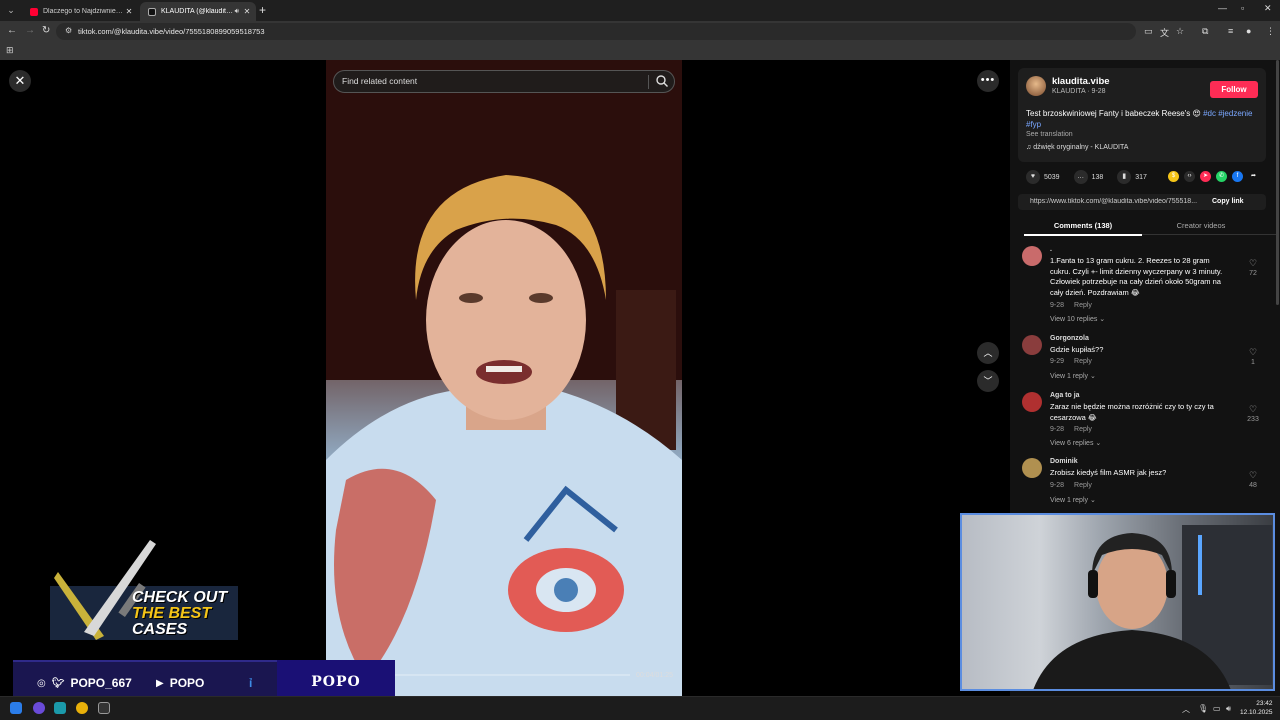 The height and width of the screenshot is (720, 1280). What do you see at coordinates (20, 81) in the screenshot?
I see `close-video-button: ✕` at bounding box center [20, 81].